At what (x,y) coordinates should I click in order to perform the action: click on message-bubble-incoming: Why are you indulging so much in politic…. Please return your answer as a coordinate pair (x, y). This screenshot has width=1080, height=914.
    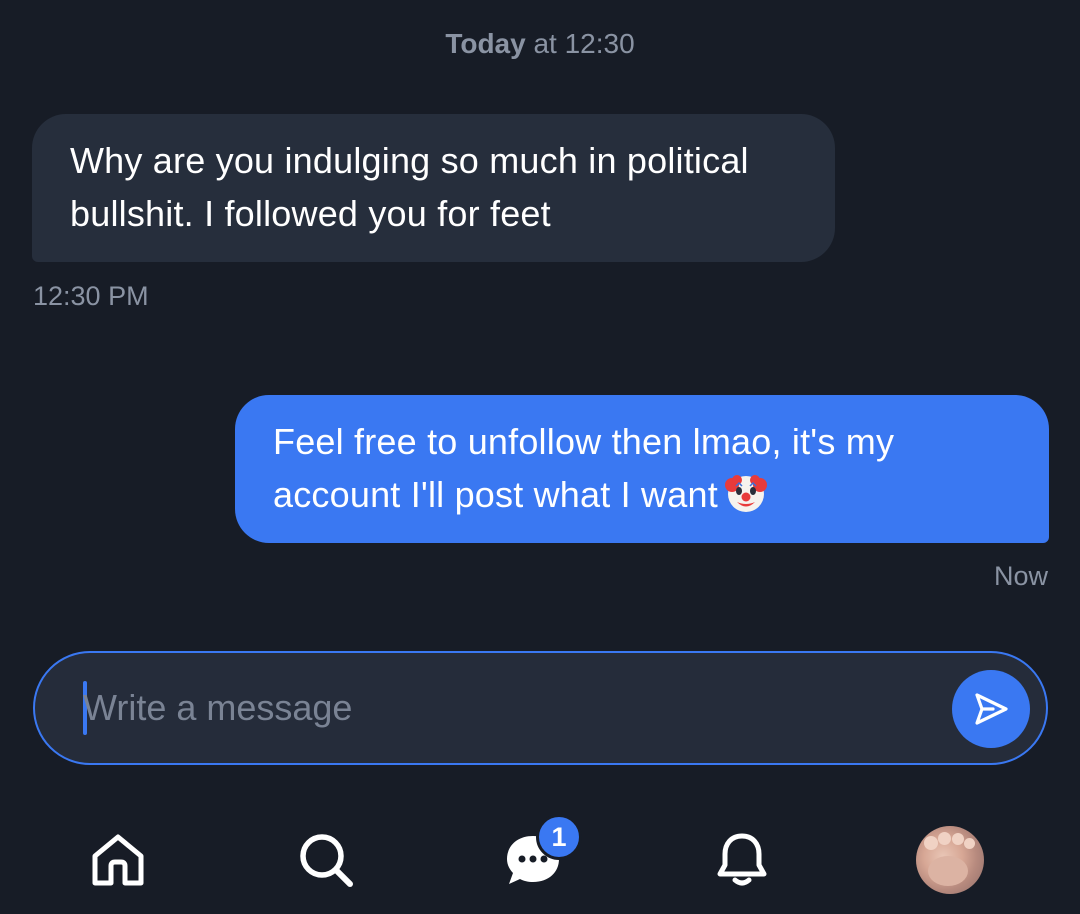
    Looking at the image, I should click on (433, 188).